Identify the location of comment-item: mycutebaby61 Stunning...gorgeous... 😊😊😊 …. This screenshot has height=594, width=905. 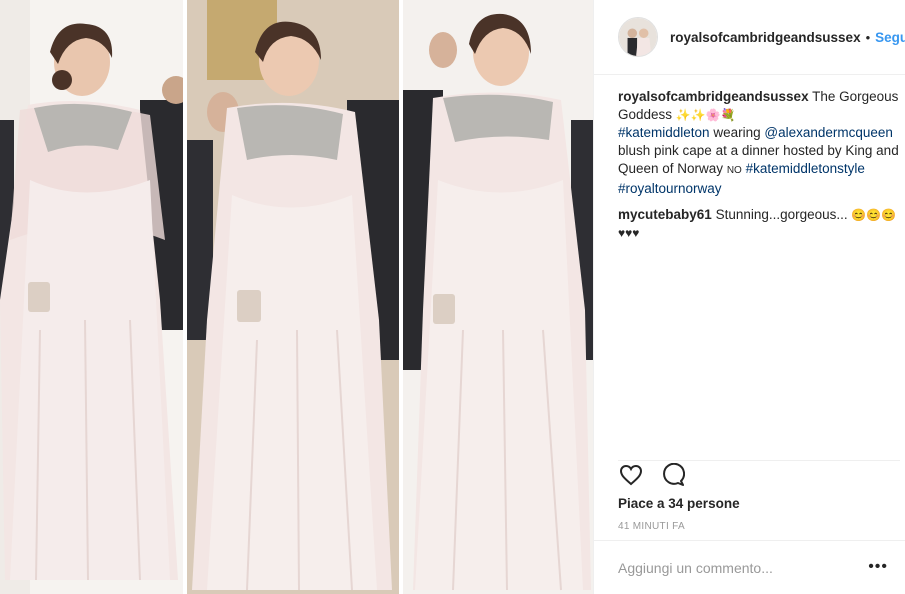
(759, 224).